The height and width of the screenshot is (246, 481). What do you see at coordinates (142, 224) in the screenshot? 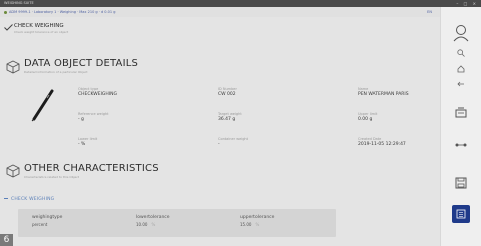
I see `value-text: 10.00` at bounding box center [142, 224].